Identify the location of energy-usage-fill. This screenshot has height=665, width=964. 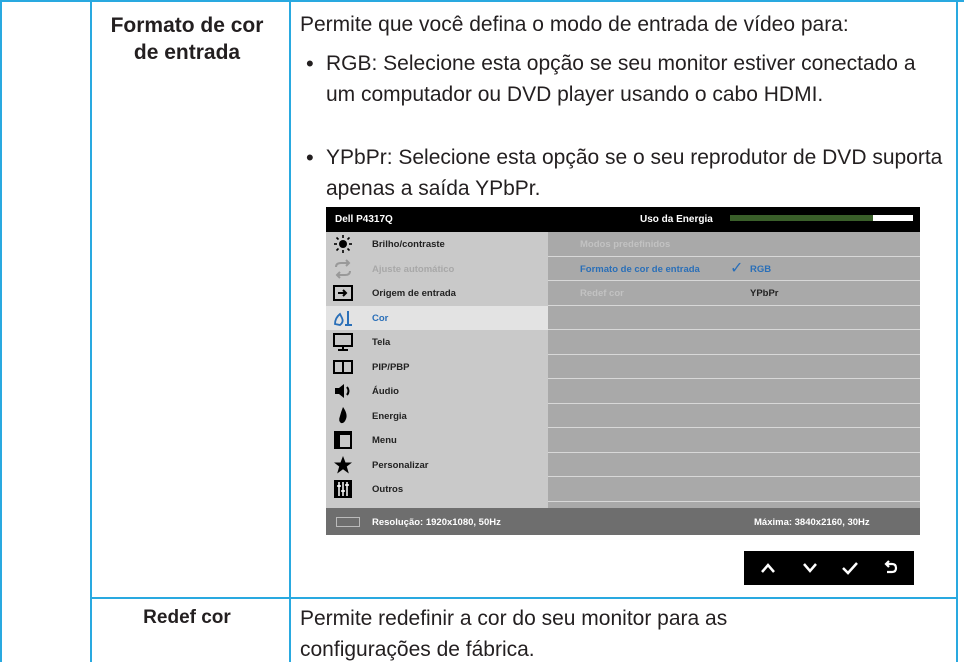
(892, 218).